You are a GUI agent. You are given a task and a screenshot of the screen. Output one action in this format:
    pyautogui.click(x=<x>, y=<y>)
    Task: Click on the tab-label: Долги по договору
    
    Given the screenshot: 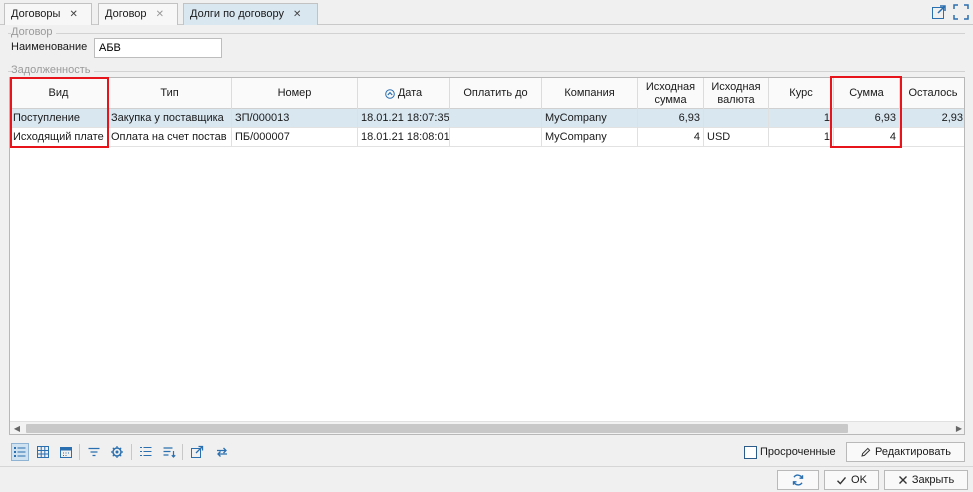 What is the action you would take?
    pyautogui.click(x=237, y=14)
    